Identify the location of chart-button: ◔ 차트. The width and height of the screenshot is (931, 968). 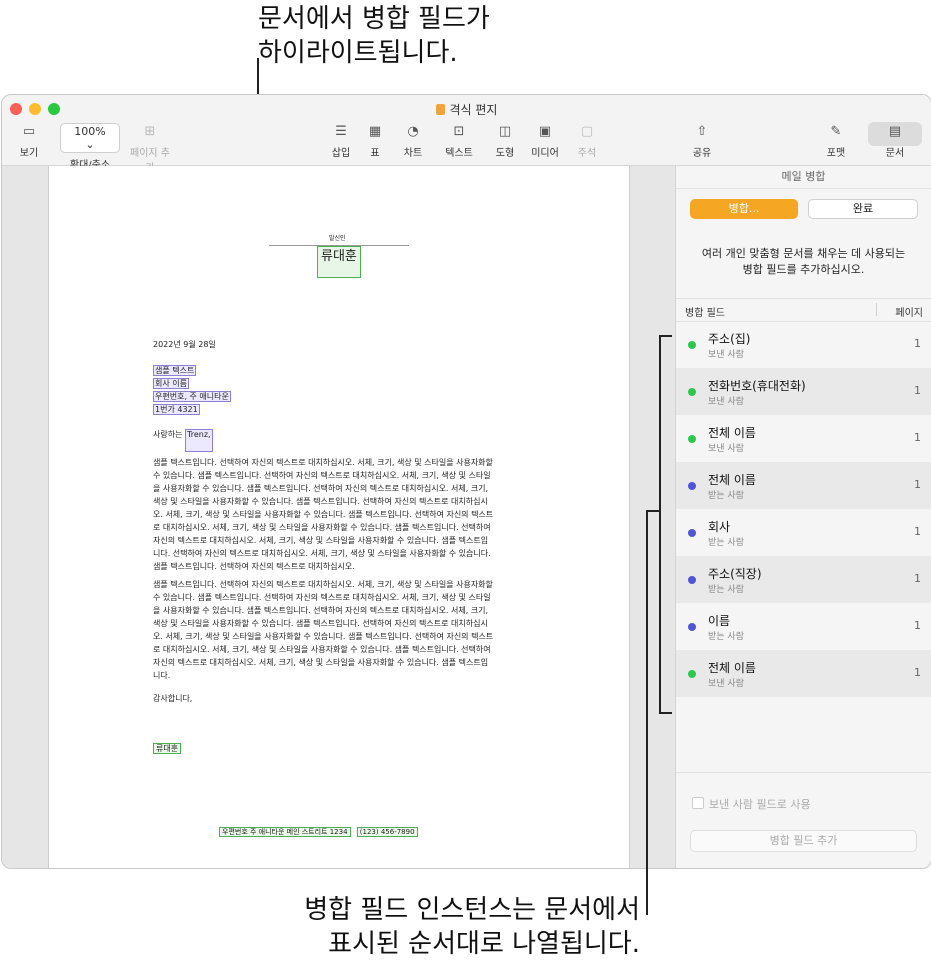
(413, 141).